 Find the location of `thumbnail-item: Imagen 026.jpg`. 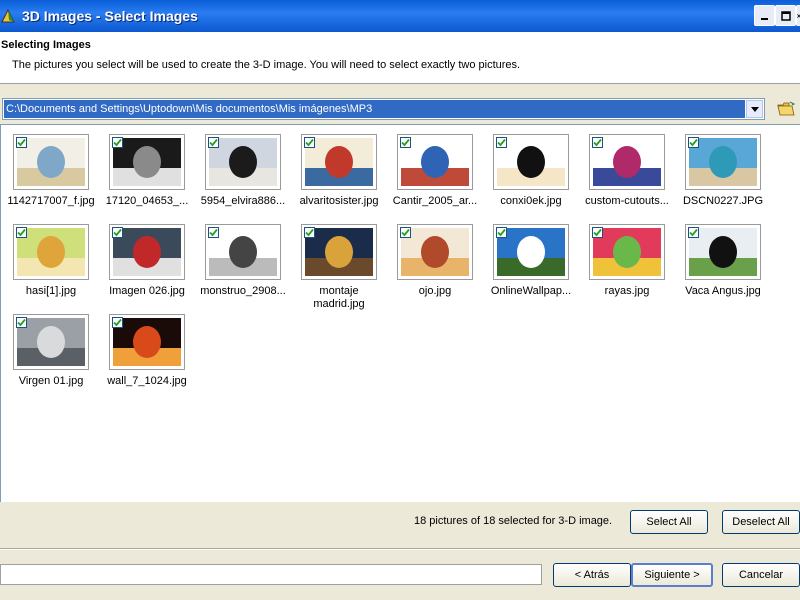

thumbnail-item: Imagen 026.jpg is located at coordinates (147, 261).